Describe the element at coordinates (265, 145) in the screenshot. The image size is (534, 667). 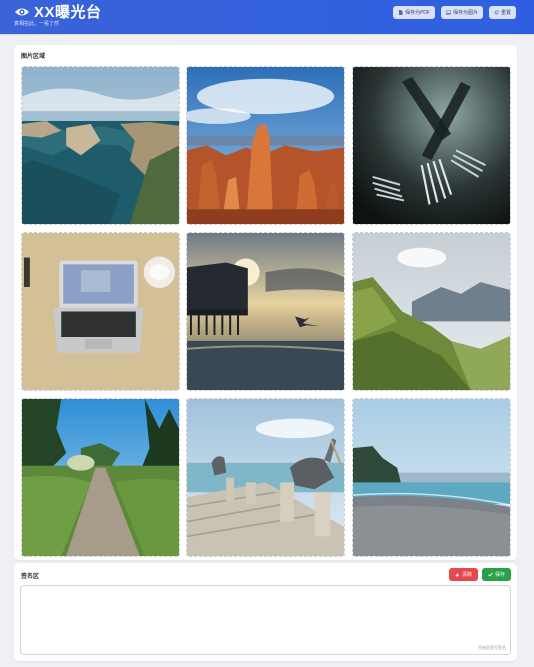
I see `photo-canyon-hoodoos` at that location.